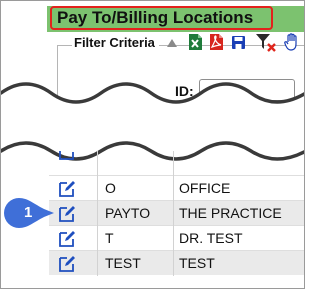 This screenshot has width=320, height=289. What do you see at coordinates (176, 237) in the screenshot?
I see `table-row: T DR. TEST` at bounding box center [176, 237].